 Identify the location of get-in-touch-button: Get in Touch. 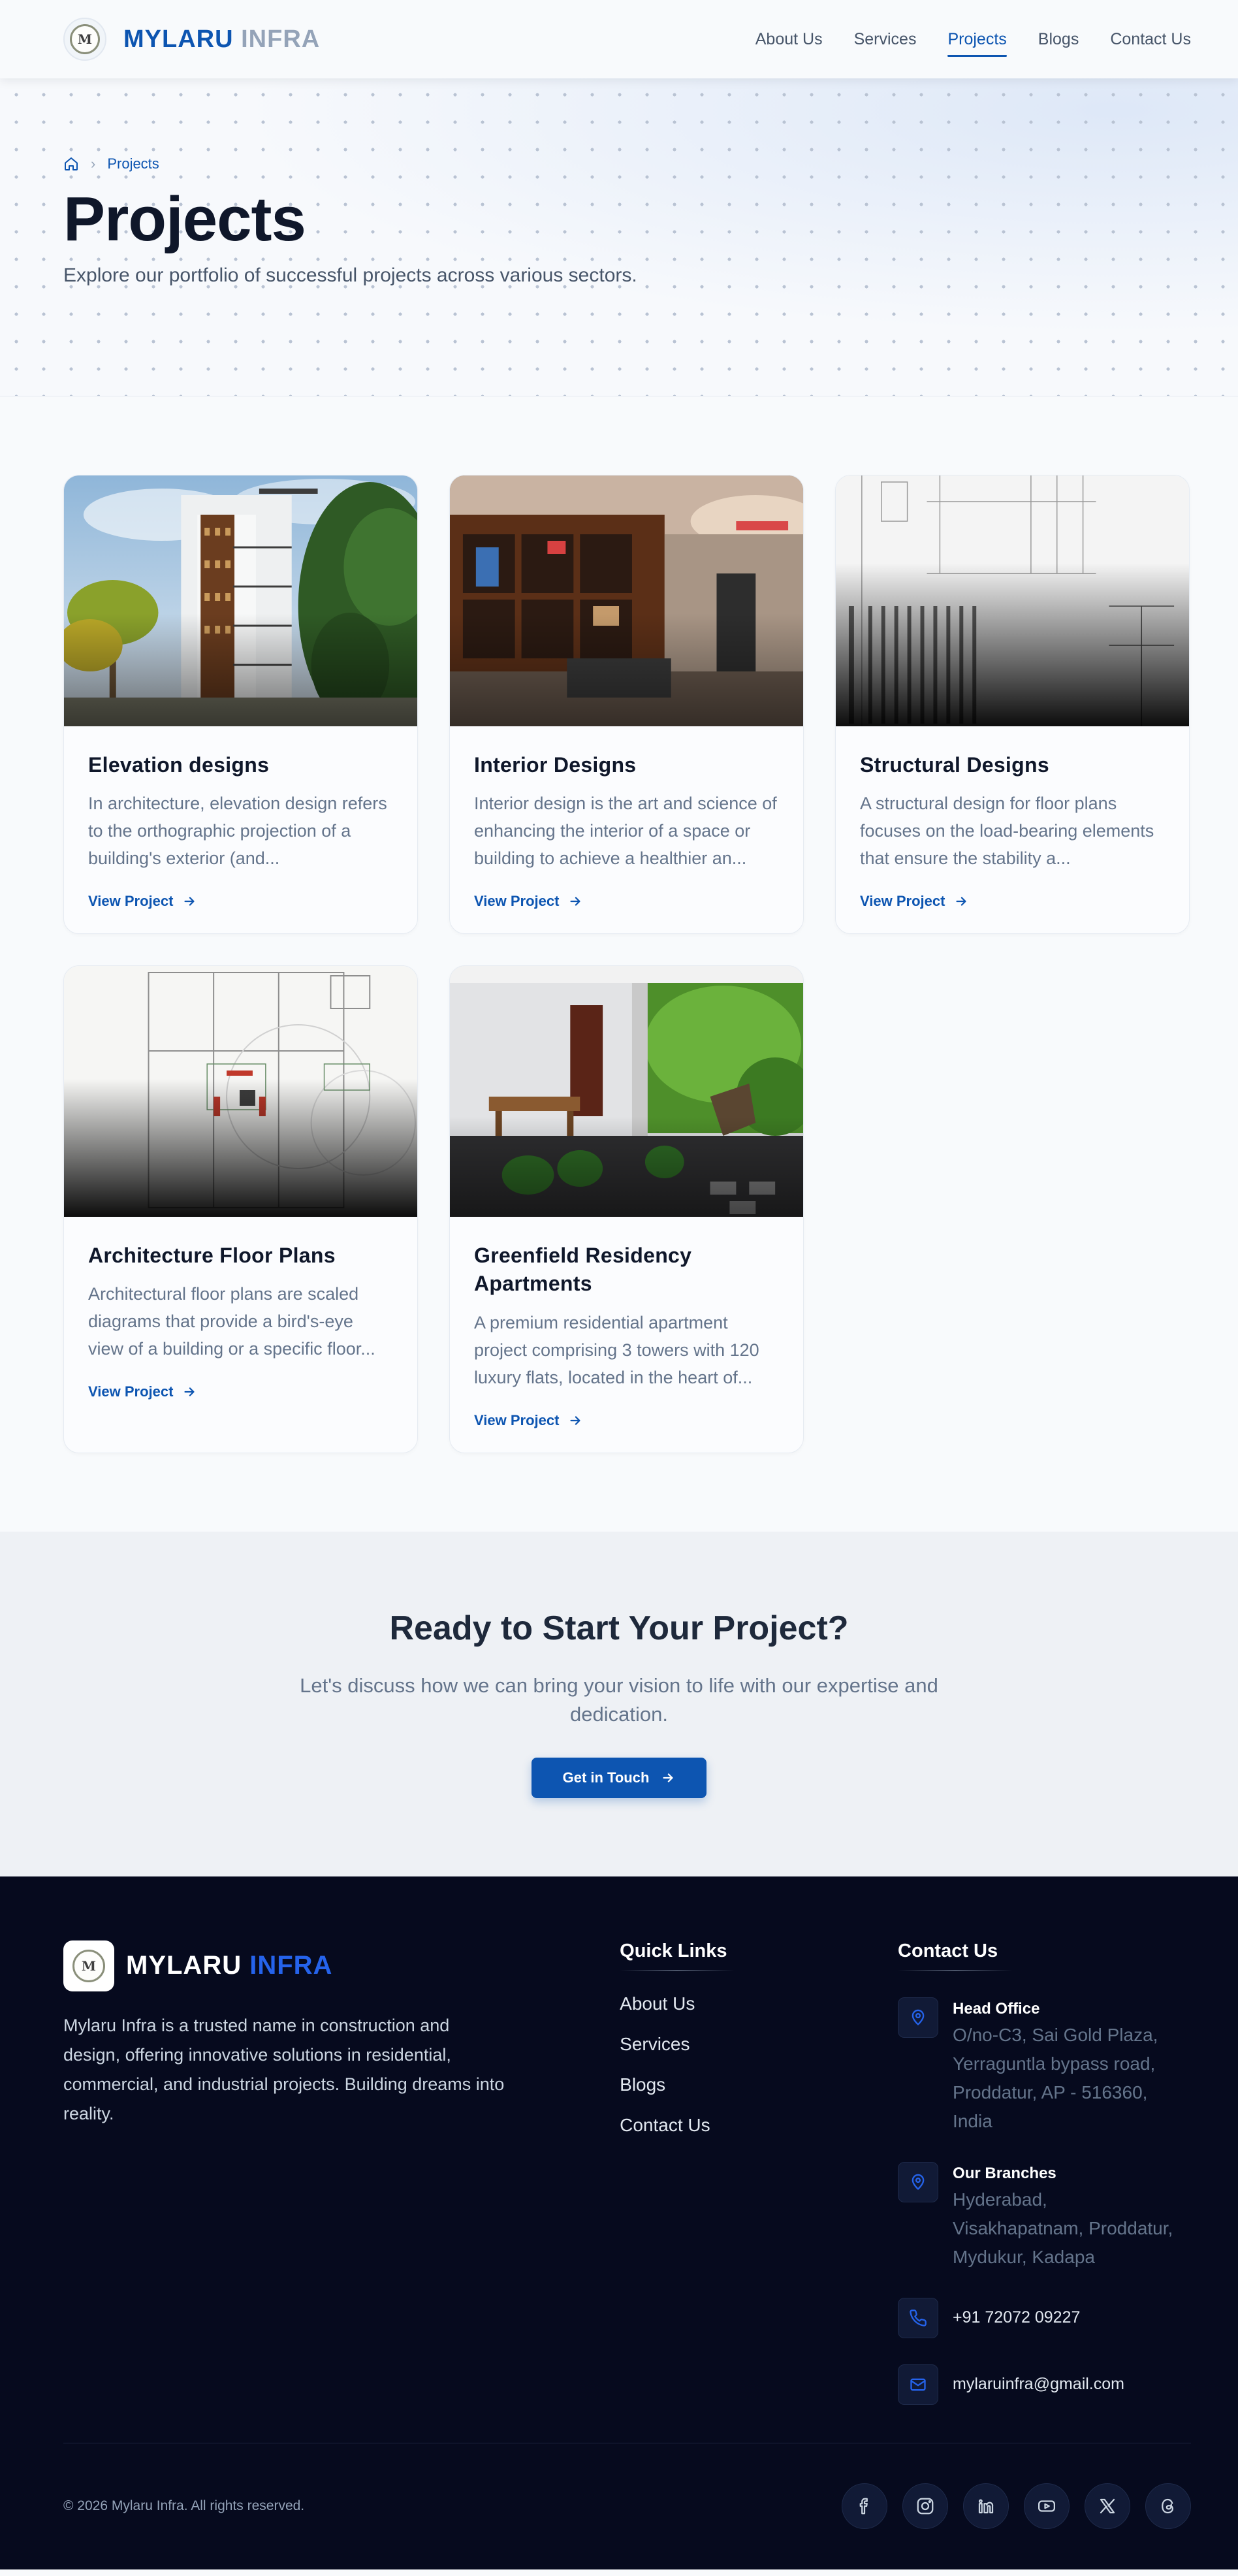
(619, 1777).